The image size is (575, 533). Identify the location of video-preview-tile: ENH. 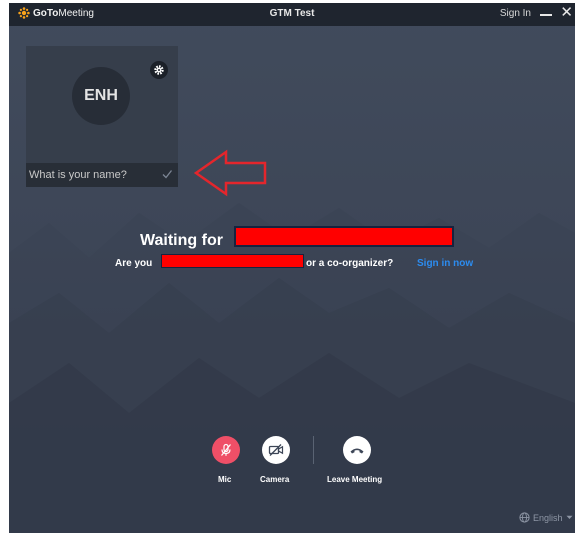
(102, 116).